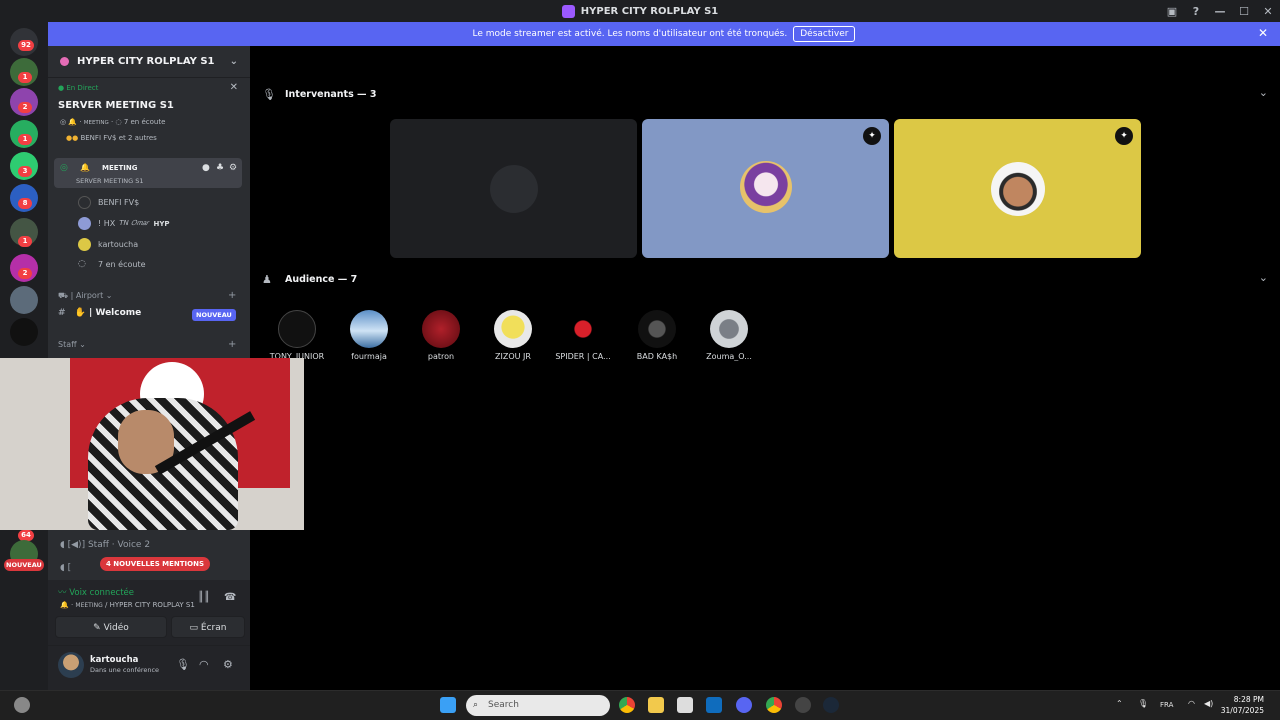 The height and width of the screenshot is (720, 1280). What do you see at coordinates (161, 223) in the screenshot?
I see `member-tag: HYP` at bounding box center [161, 223].